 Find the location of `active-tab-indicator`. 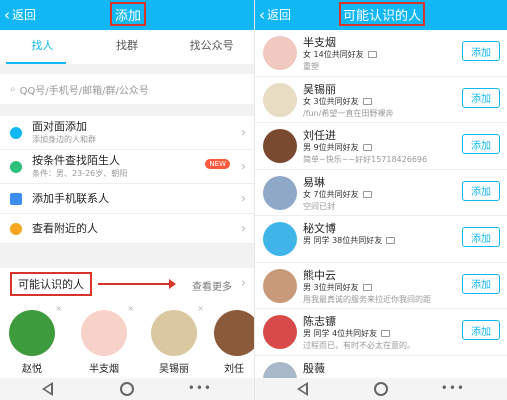

active-tab-indicator is located at coordinates (36, 63).